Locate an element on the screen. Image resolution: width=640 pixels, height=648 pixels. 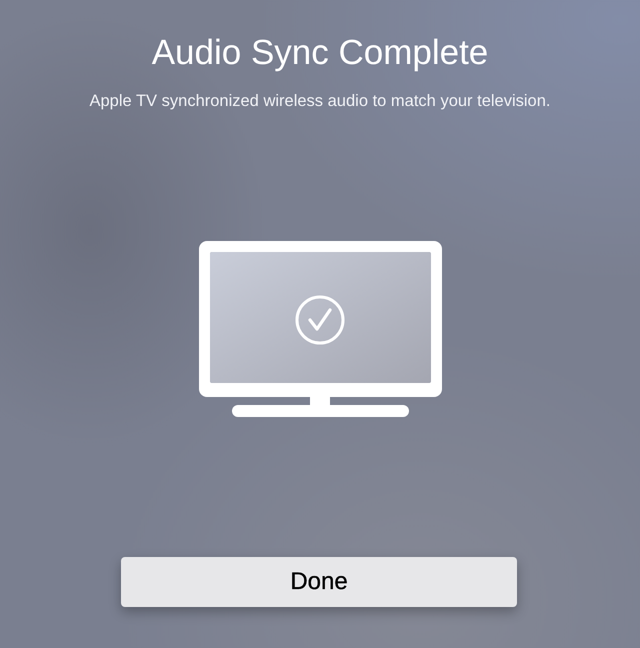
dialog-title: Audio Sync Complete is located at coordinates (320, 53).